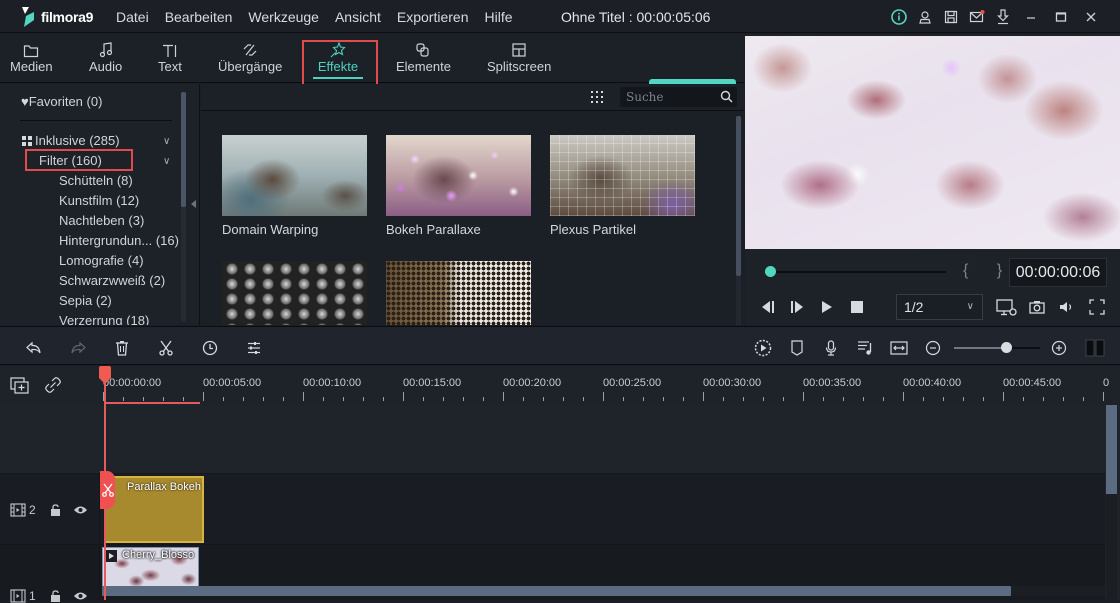 Image resolution: width=1120 pixels, height=603 pixels. Describe the element at coordinates (1003, 17) in the screenshot. I see `download-icon` at that location.